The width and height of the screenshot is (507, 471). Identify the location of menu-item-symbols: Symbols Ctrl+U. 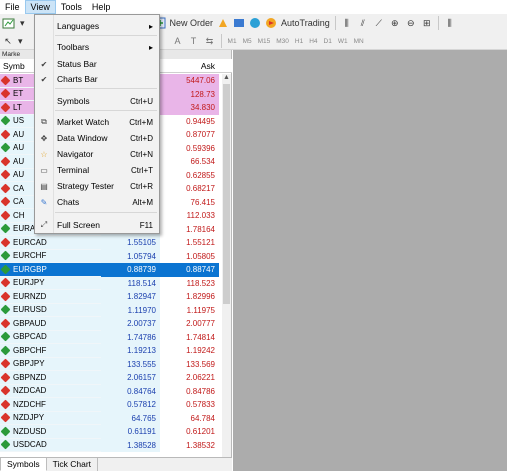
(97, 101).